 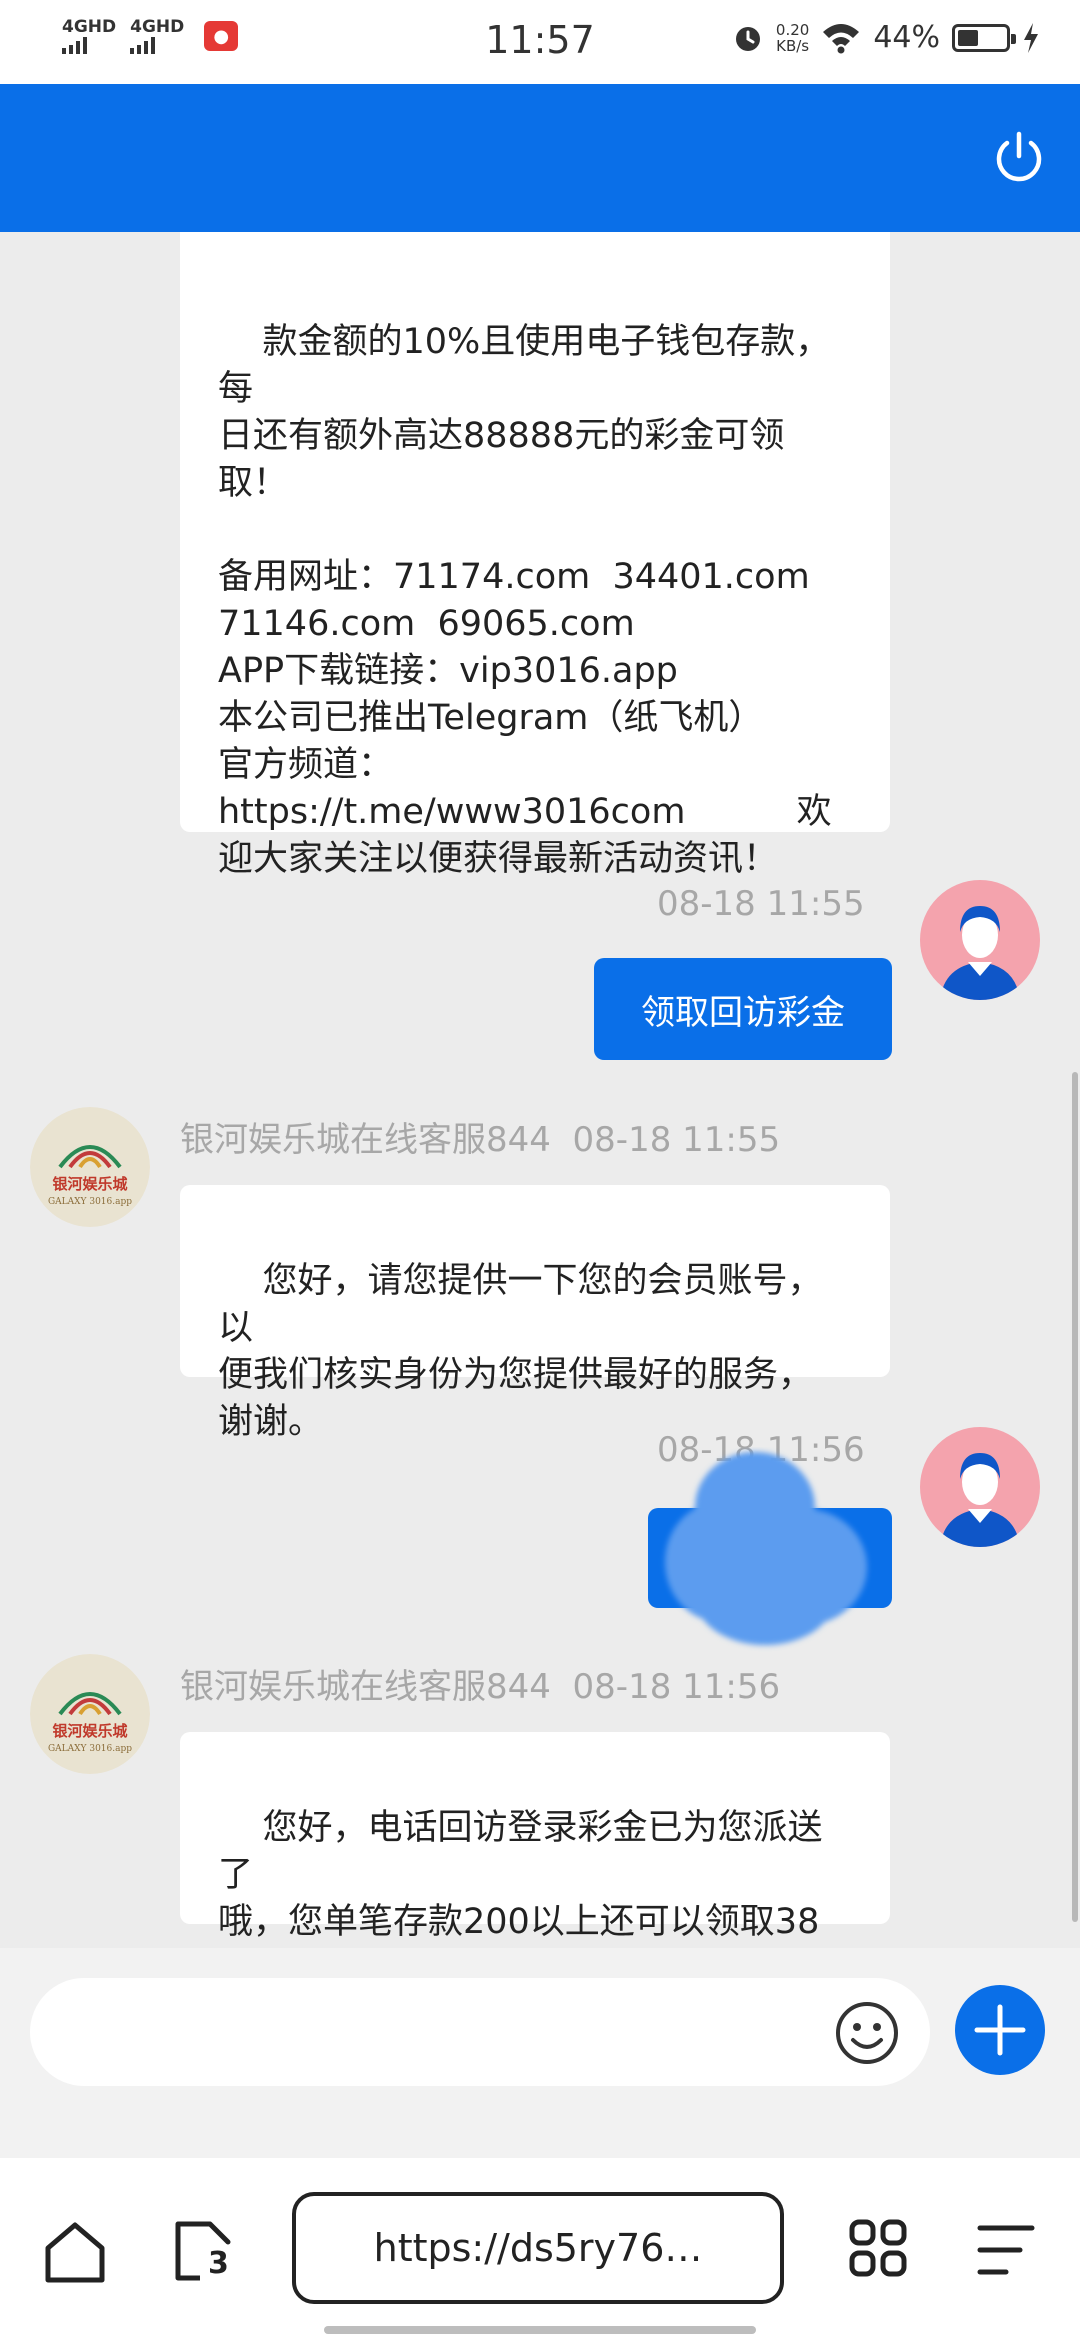 I want to click on message-input-bar, so click(x=540, y=2053).